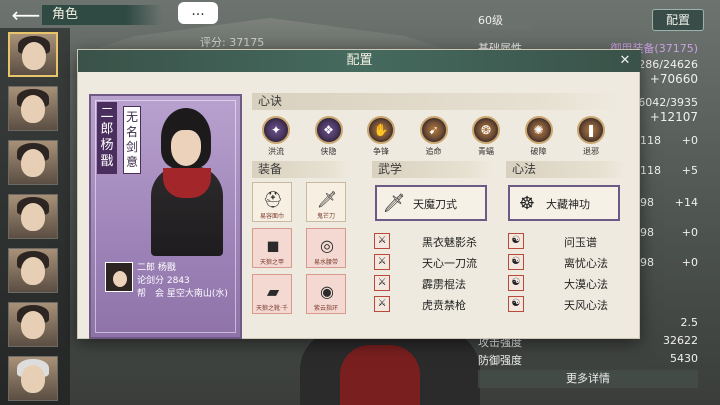  I want to click on character-info-score: 论剑分 2843, so click(163, 281).